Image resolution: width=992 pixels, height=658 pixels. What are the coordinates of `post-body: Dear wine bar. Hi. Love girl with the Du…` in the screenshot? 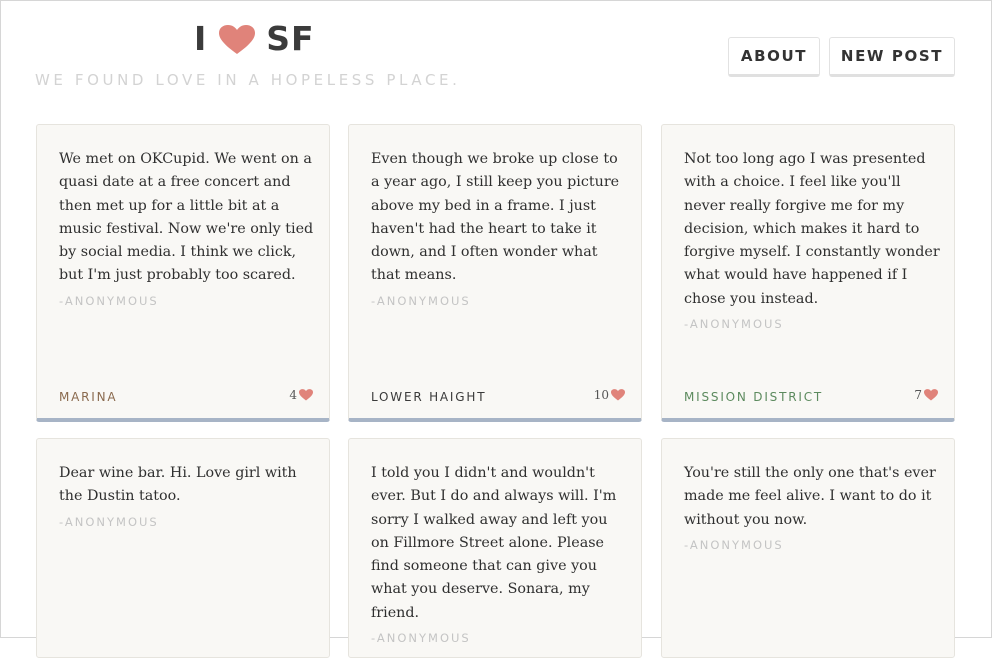 It's located at (178, 485).